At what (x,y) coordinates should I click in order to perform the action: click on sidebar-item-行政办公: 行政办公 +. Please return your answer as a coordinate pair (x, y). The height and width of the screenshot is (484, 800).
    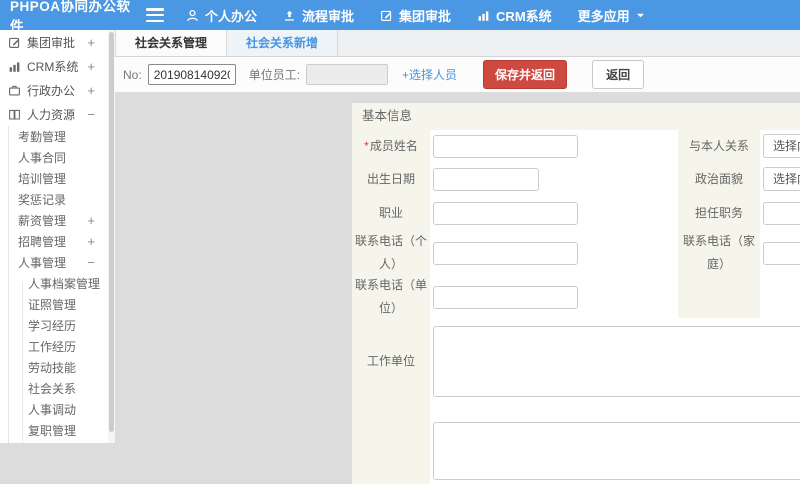
    Looking at the image, I should click on (54, 90).